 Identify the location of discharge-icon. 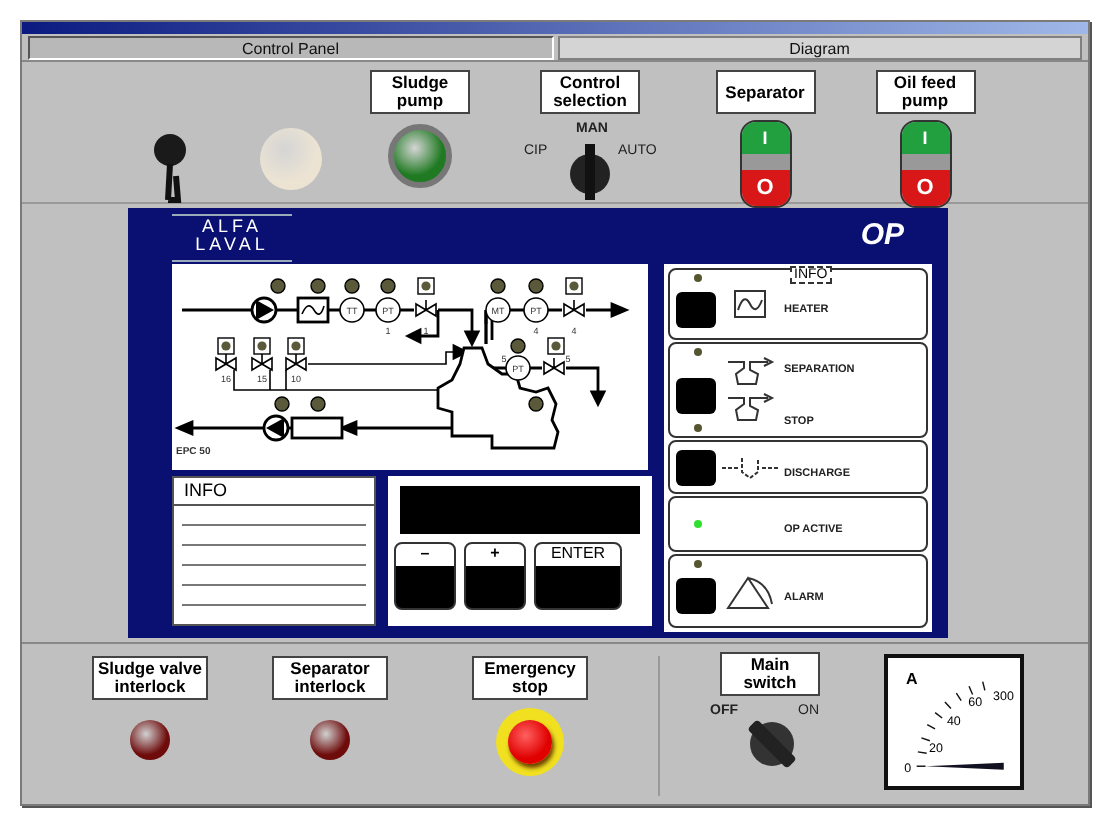
(750, 467).